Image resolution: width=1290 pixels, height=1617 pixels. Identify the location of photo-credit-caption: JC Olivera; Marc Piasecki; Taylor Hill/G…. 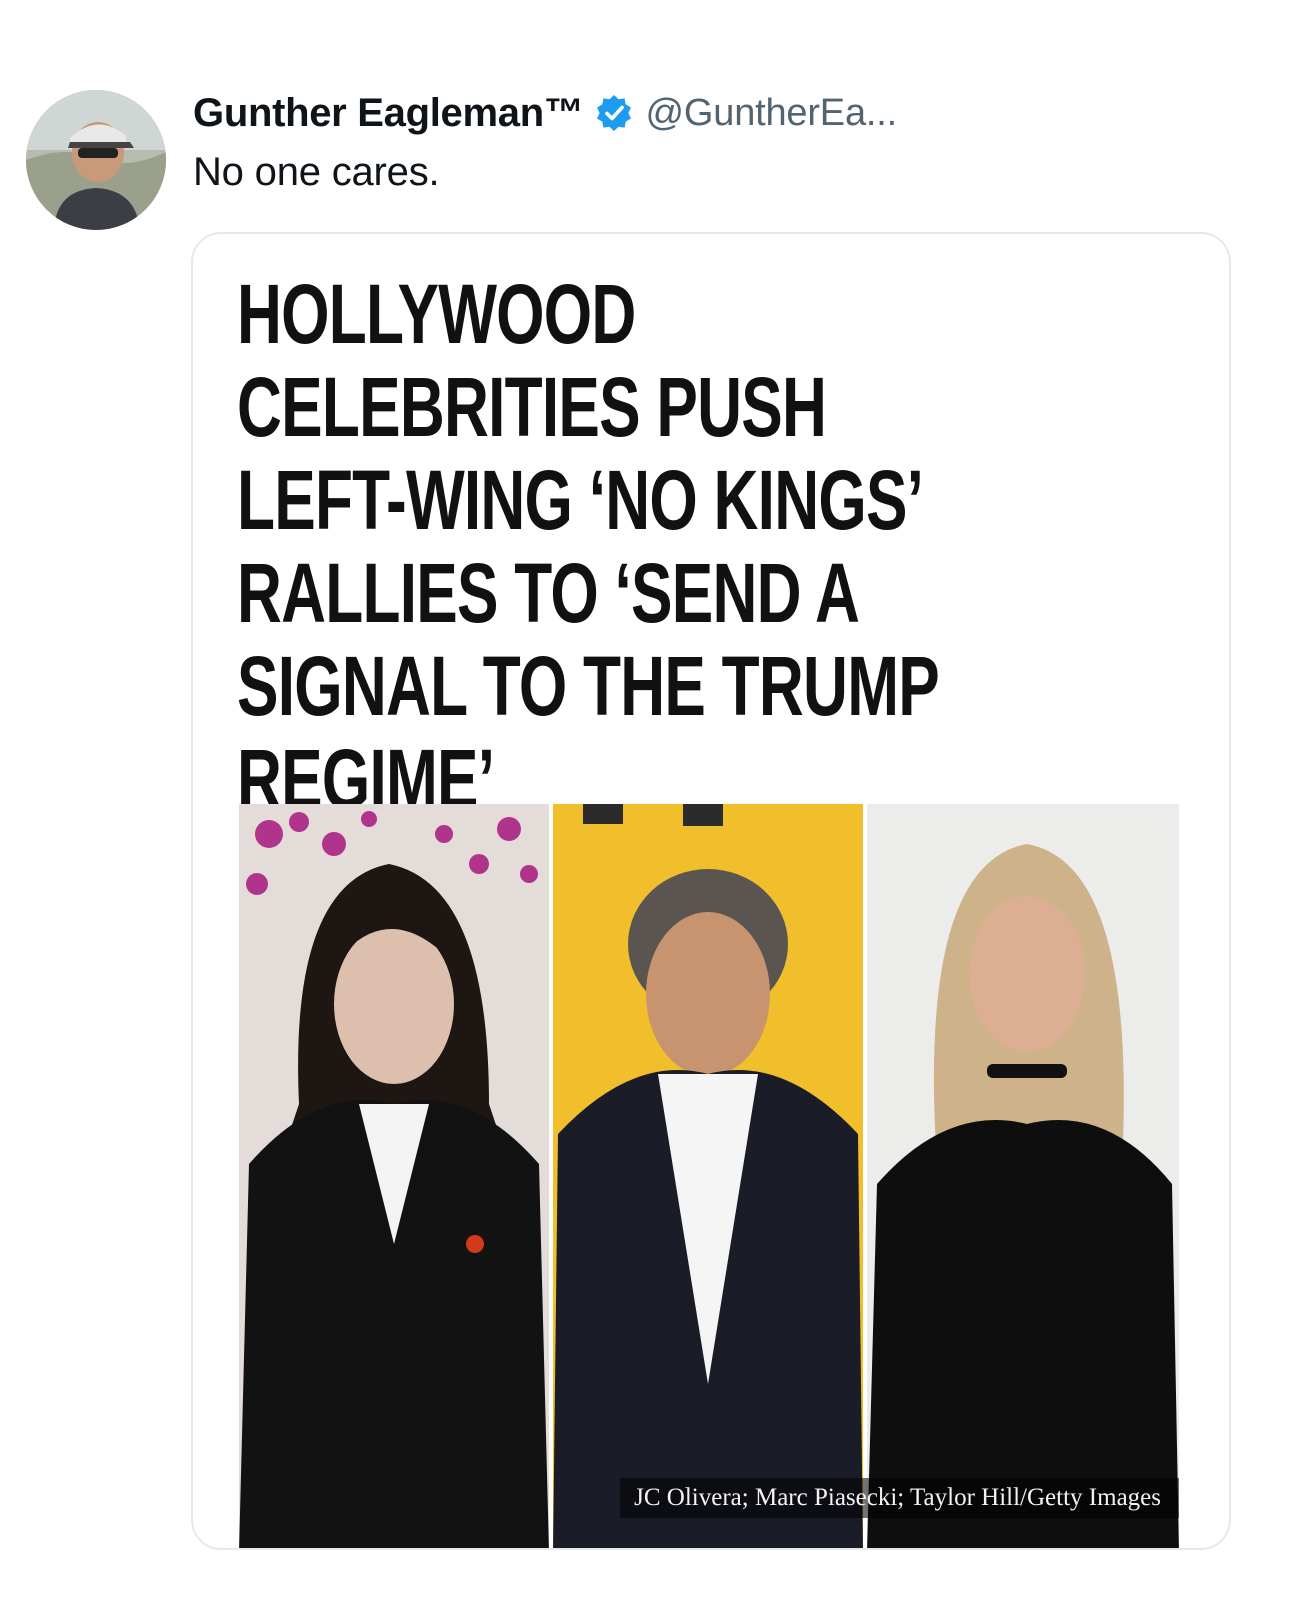
(899, 1498).